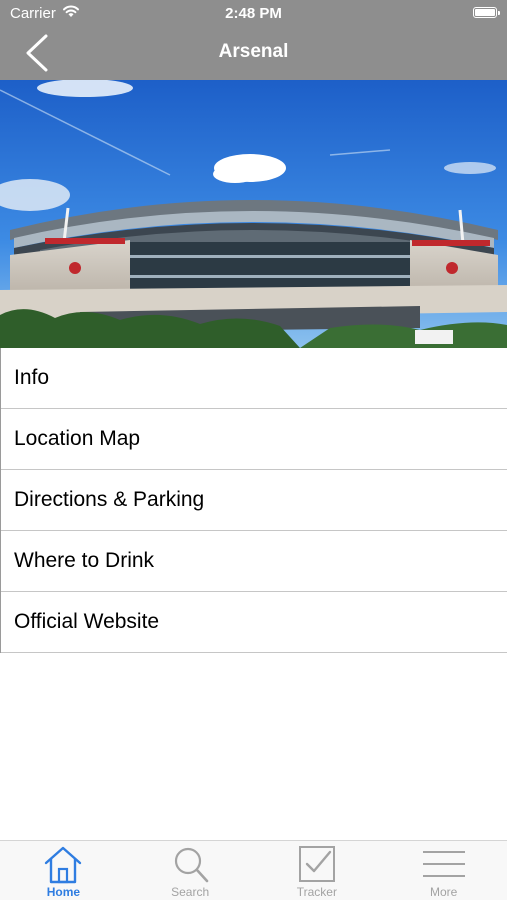  I want to click on menu-item-location-map: Location Map, so click(254, 439).